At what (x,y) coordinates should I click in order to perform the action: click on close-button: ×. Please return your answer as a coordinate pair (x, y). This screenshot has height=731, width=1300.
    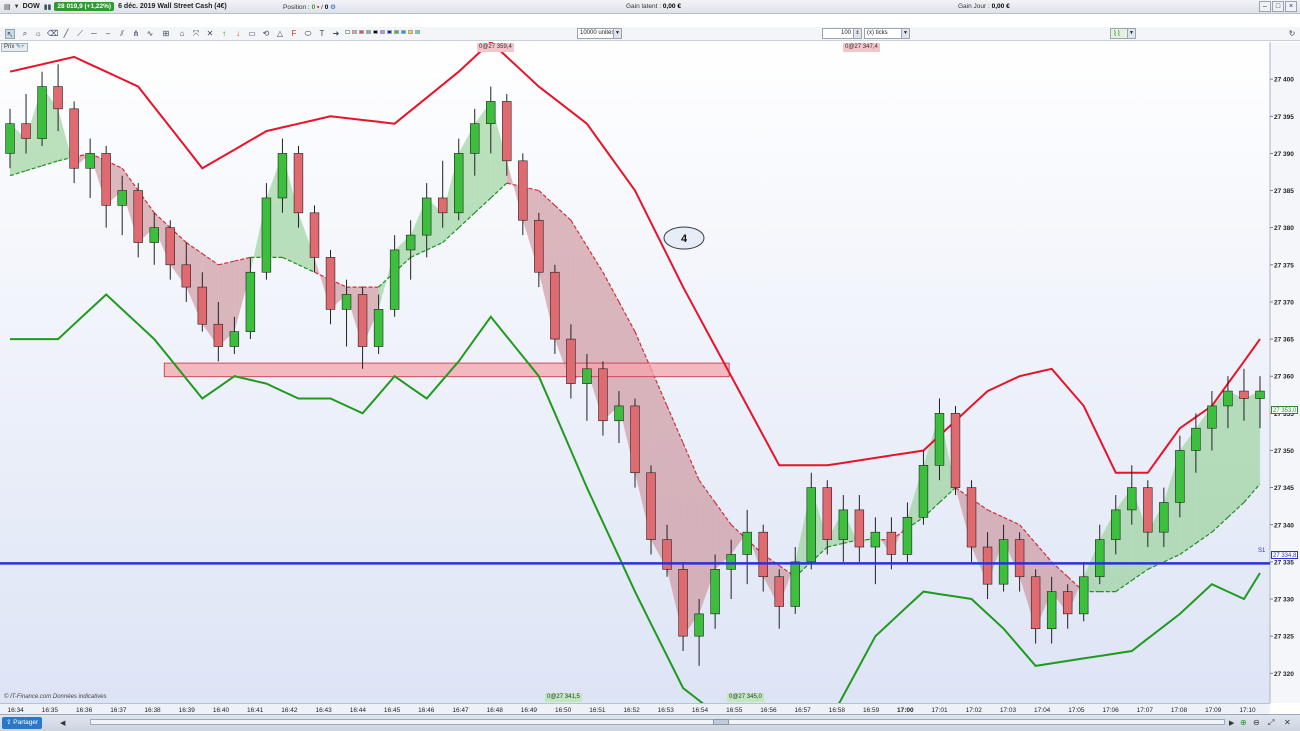
    Looking at the image, I should click on (1291, 6).